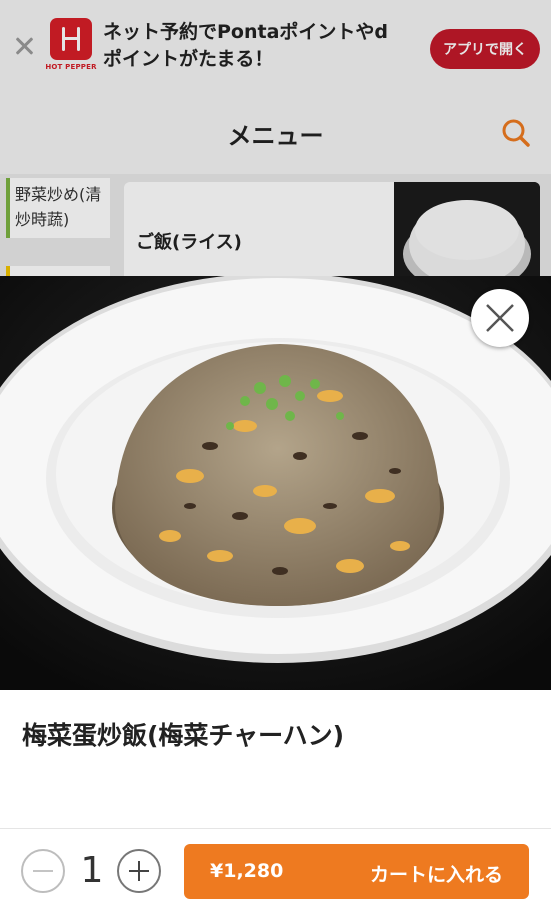  Describe the element at coordinates (183, 735) in the screenshot. I see `item-title: 梅菜蛋炒飯(梅菜チャーハン)` at that location.